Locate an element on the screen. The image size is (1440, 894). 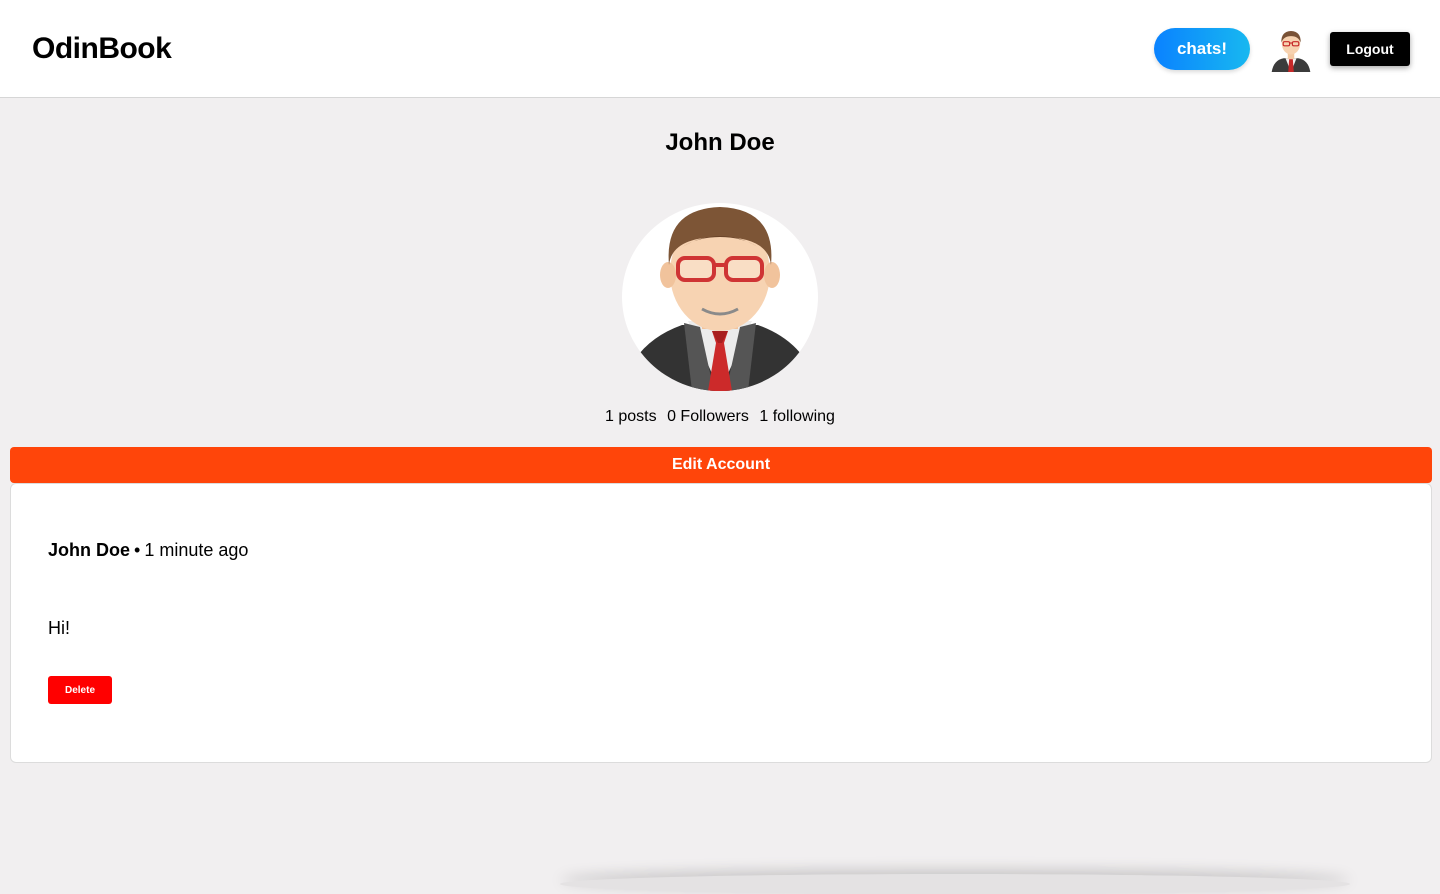
post-timestamp: 1 minute ago is located at coordinates (196, 550).